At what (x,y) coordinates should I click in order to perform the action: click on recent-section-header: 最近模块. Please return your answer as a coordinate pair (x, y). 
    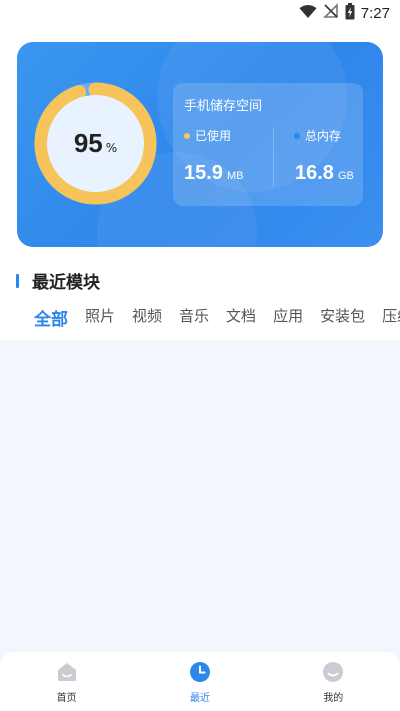
    Looking at the image, I should click on (58, 280).